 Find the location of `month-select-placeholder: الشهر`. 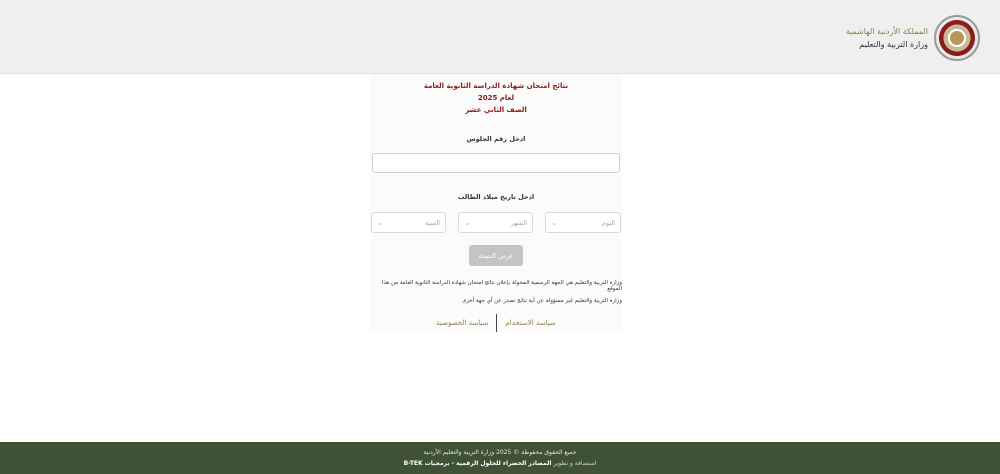

month-select-placeholder: الشهر is located at coordinates (518, 222).